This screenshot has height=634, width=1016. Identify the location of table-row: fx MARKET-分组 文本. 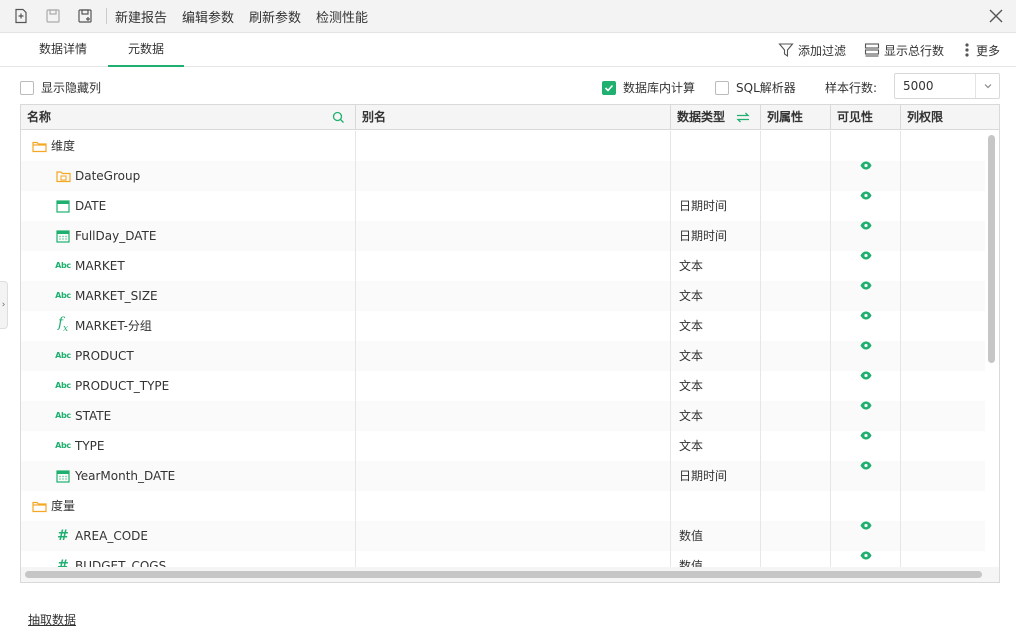
(503, 326).